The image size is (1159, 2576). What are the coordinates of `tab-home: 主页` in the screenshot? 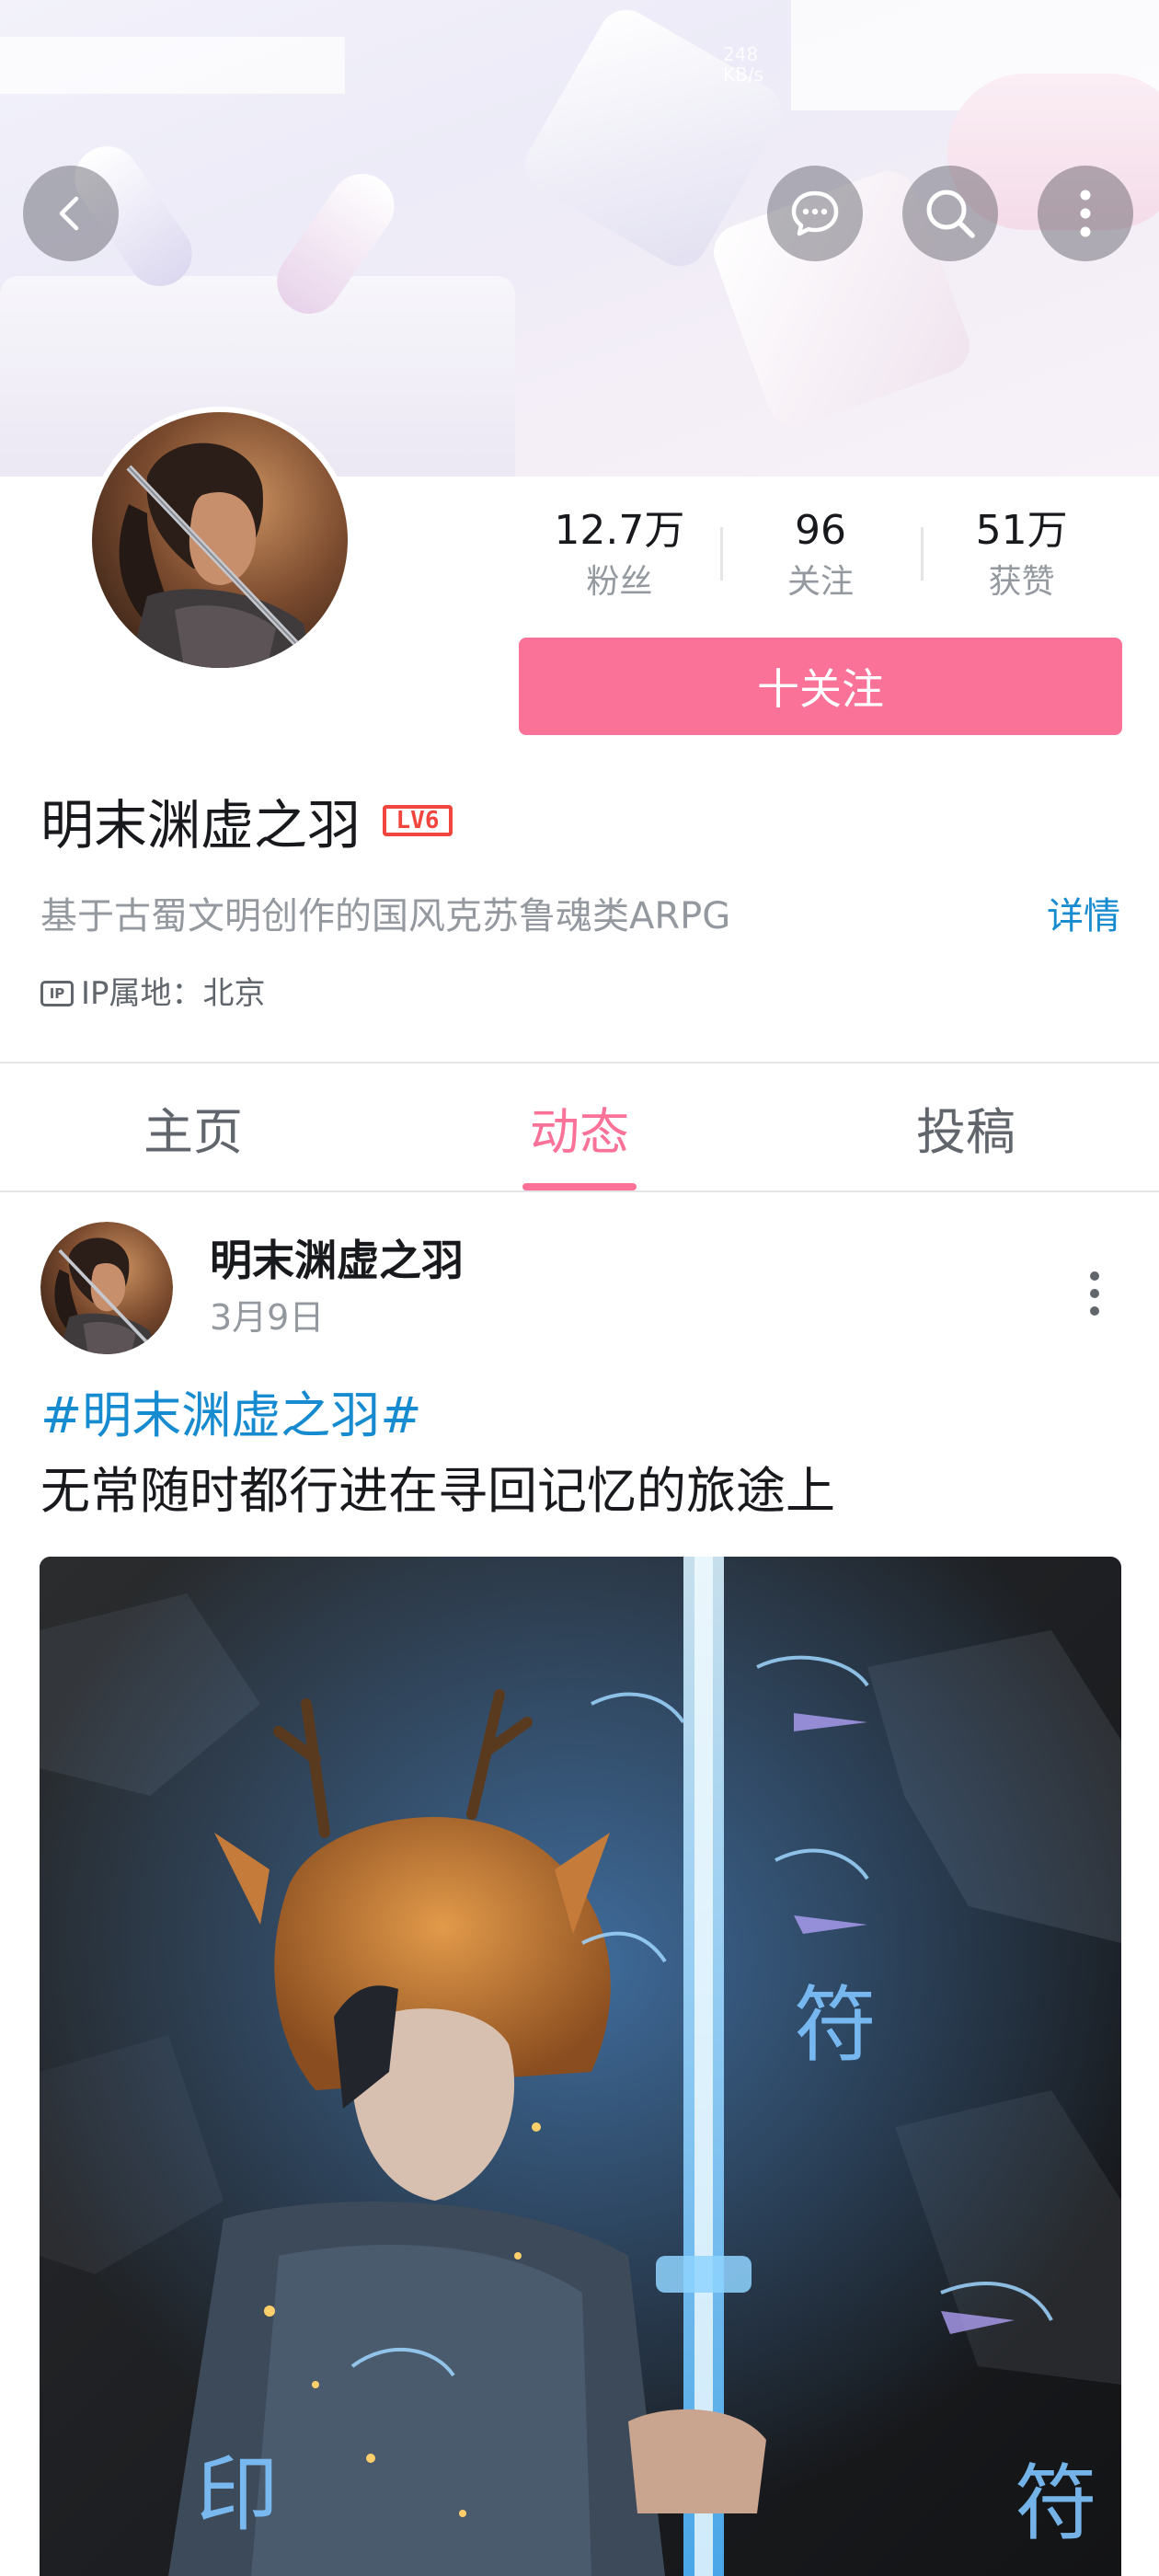 It's located at (193, 1127).